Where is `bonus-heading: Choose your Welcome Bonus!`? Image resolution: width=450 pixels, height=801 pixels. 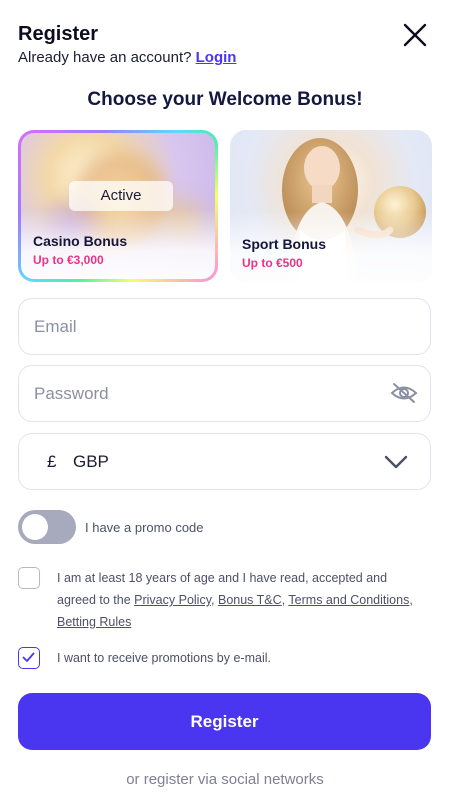
bonus-heading: Choose your Welcome Bonus! is located at coordinates (225, 99).